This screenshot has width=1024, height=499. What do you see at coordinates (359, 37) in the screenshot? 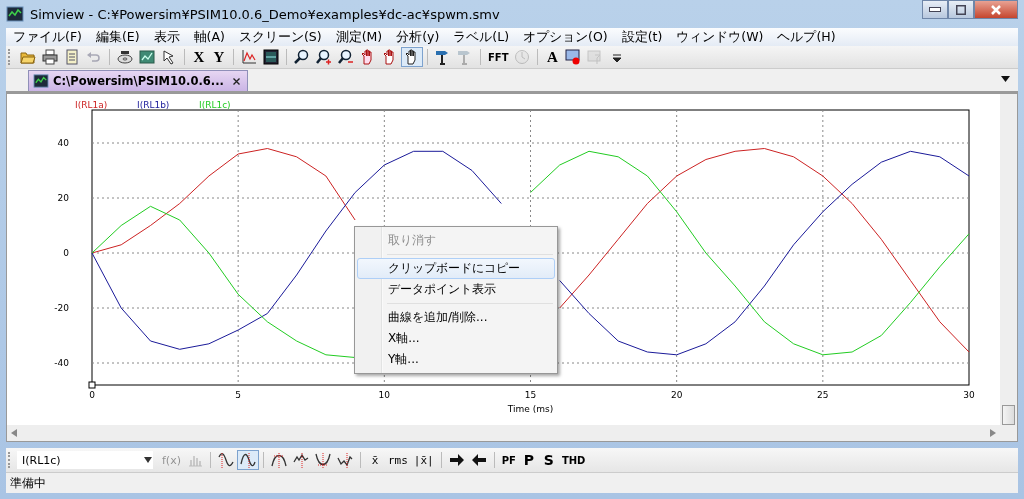
I see `menu-item: 測定(M)` at bounding box center [359, 37].